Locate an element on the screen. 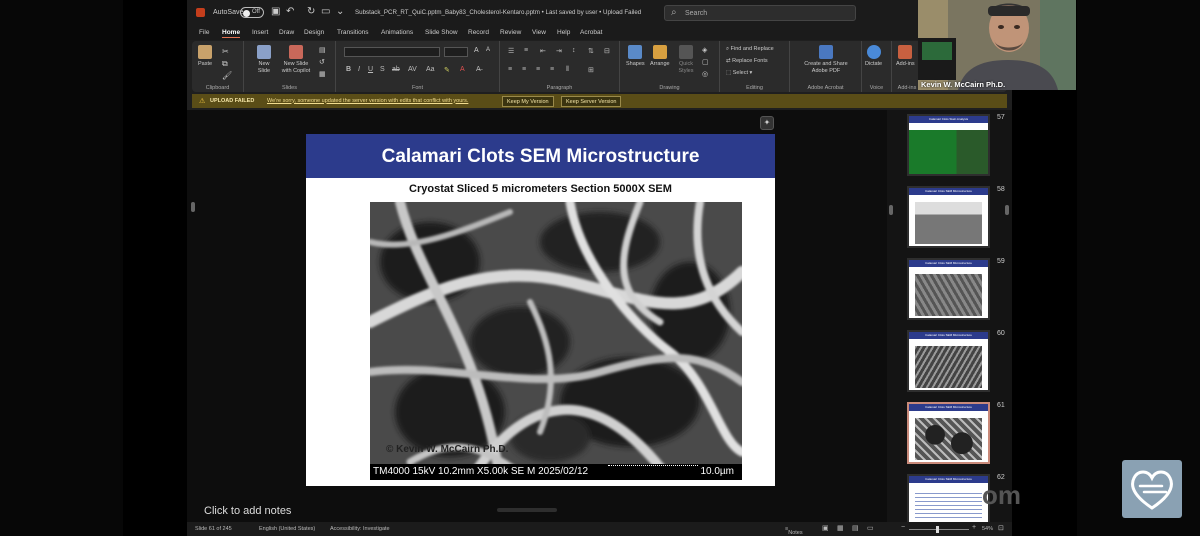  align-right-icon: ≡ is located at coordinates (538, 69).